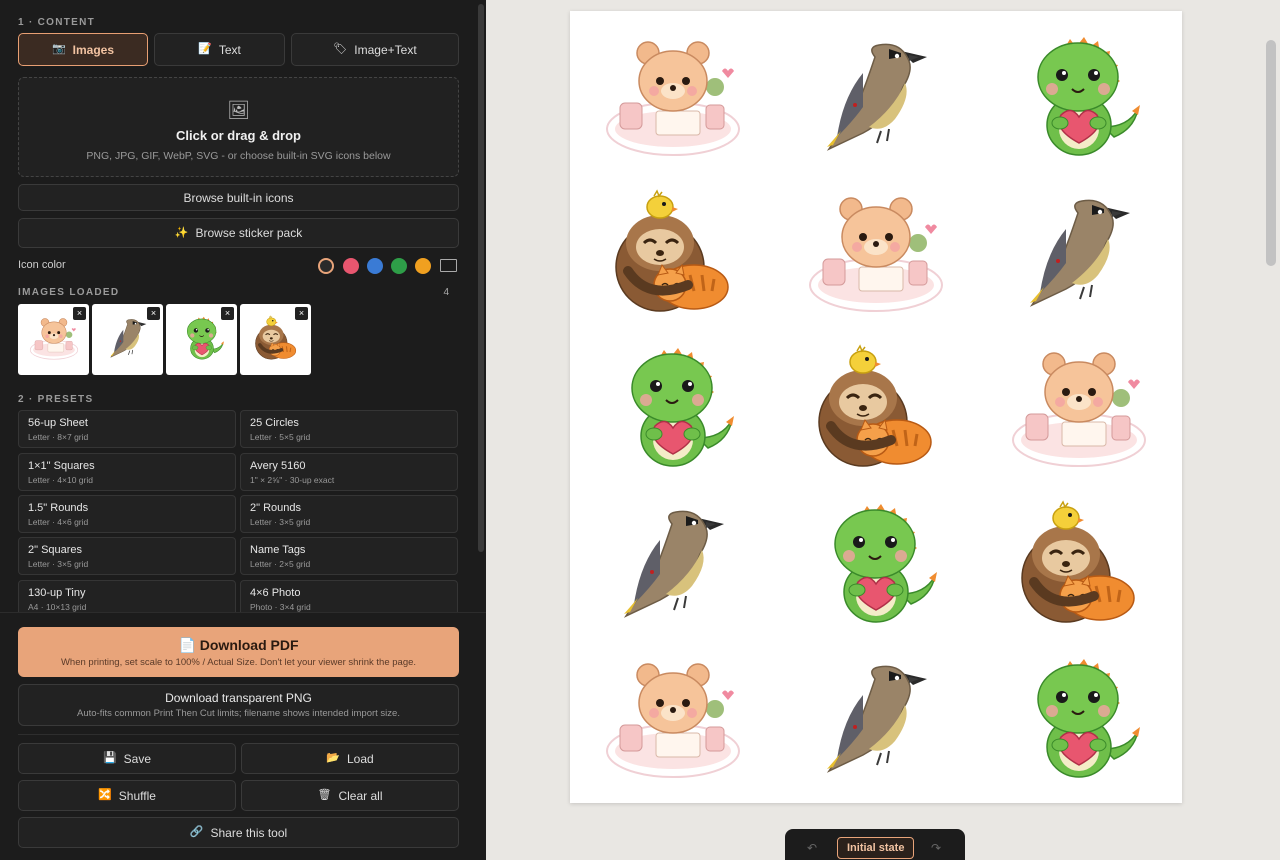 The width and height of the screenshot is (1280, 860). What do you see at coordinates (349, 556) in the screenshot?
I see `preset-name-tags: Name Tags Letter · 2×5 grid` at bounding box center [349, 556].